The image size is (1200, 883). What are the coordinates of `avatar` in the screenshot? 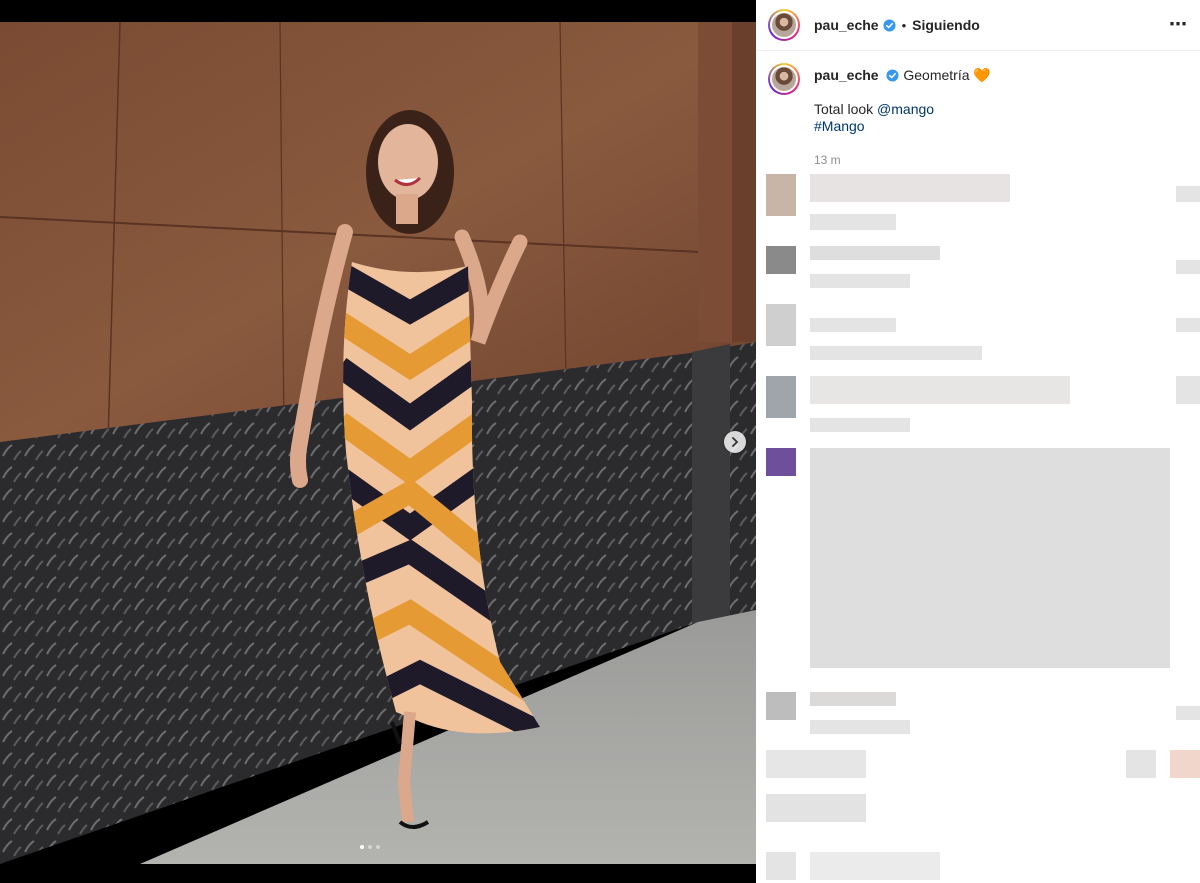 It's located at (784, 25).